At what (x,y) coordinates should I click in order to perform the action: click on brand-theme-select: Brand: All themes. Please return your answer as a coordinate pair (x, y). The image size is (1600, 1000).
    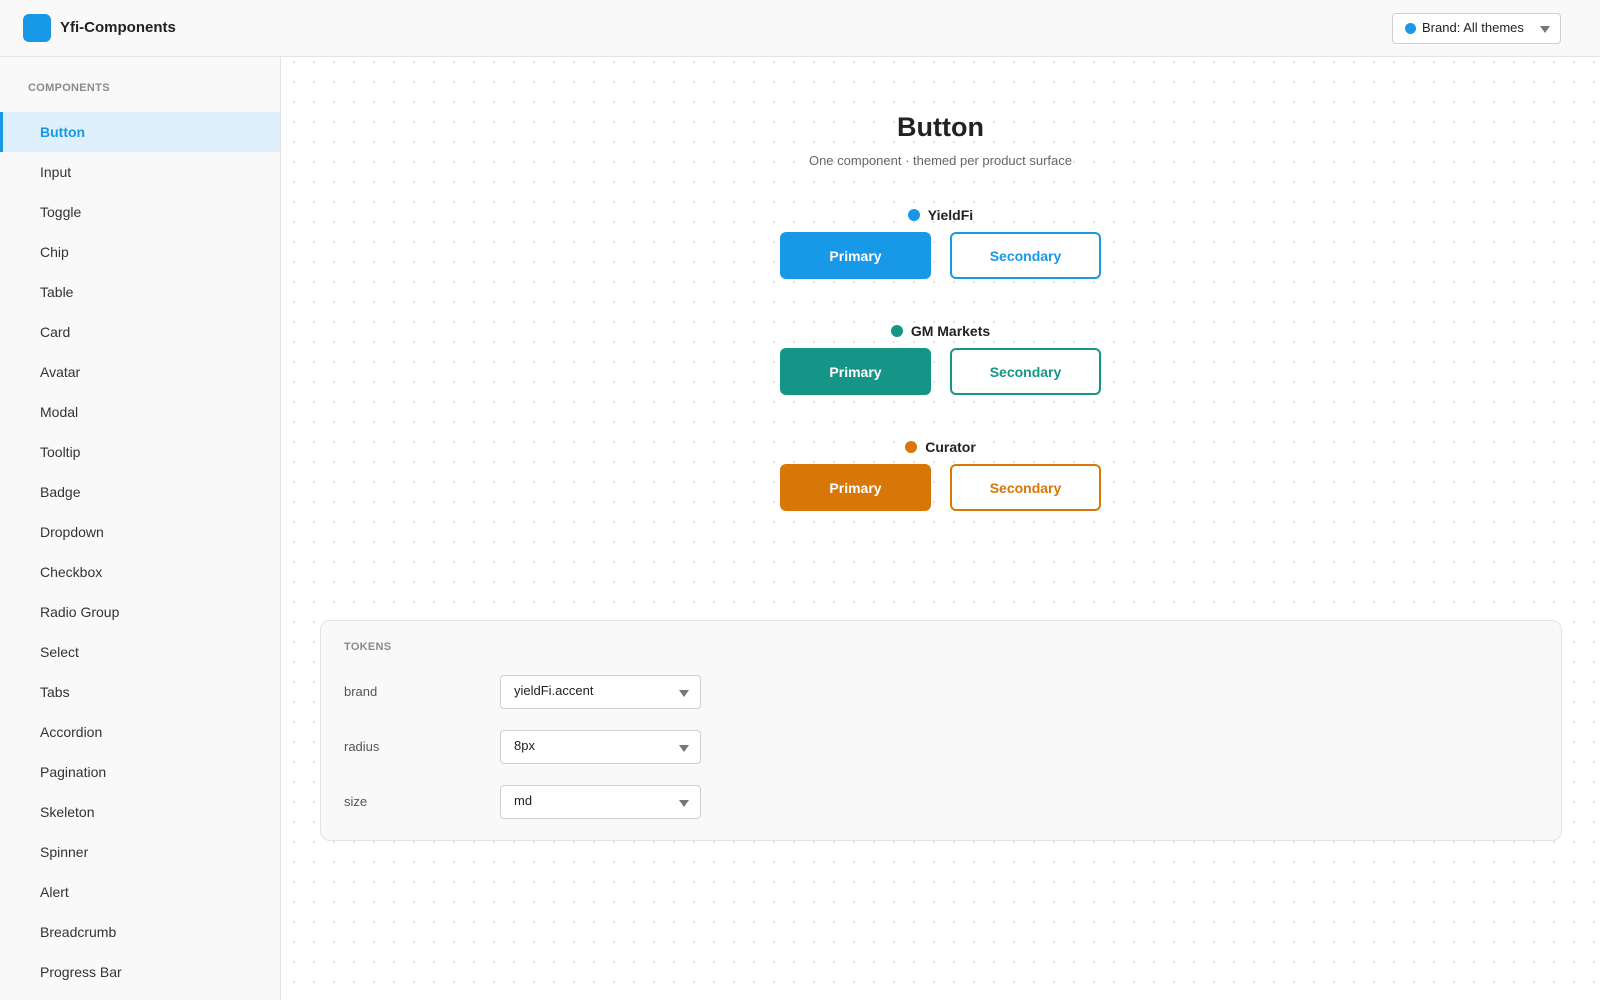
    Looking at the image, I should click on (1476, 28).